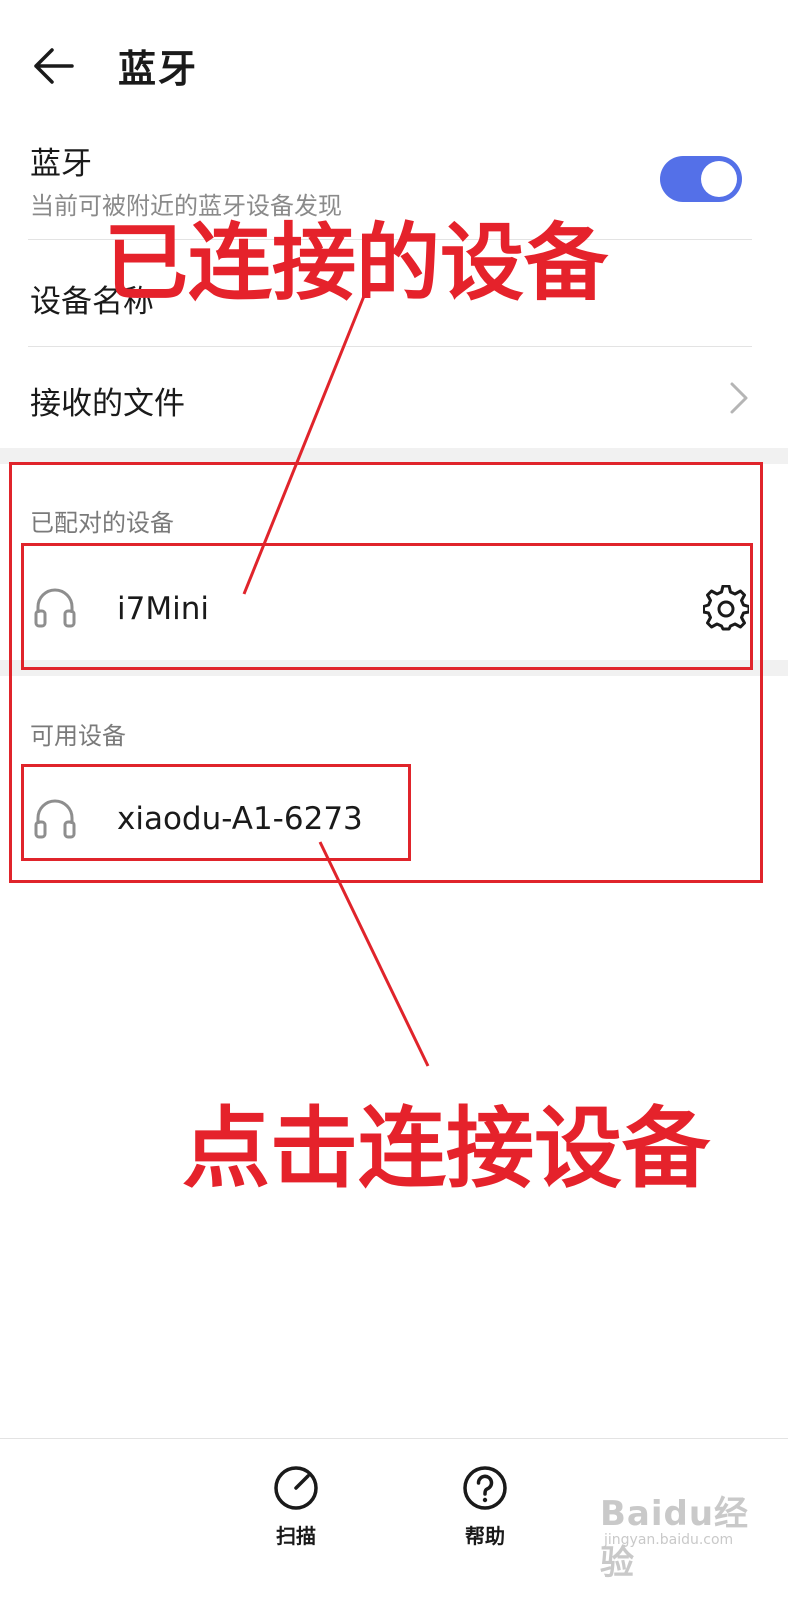 This screenshot has height=1600, width=804. I want to click on annotation-line-tap, so click(374, 954).